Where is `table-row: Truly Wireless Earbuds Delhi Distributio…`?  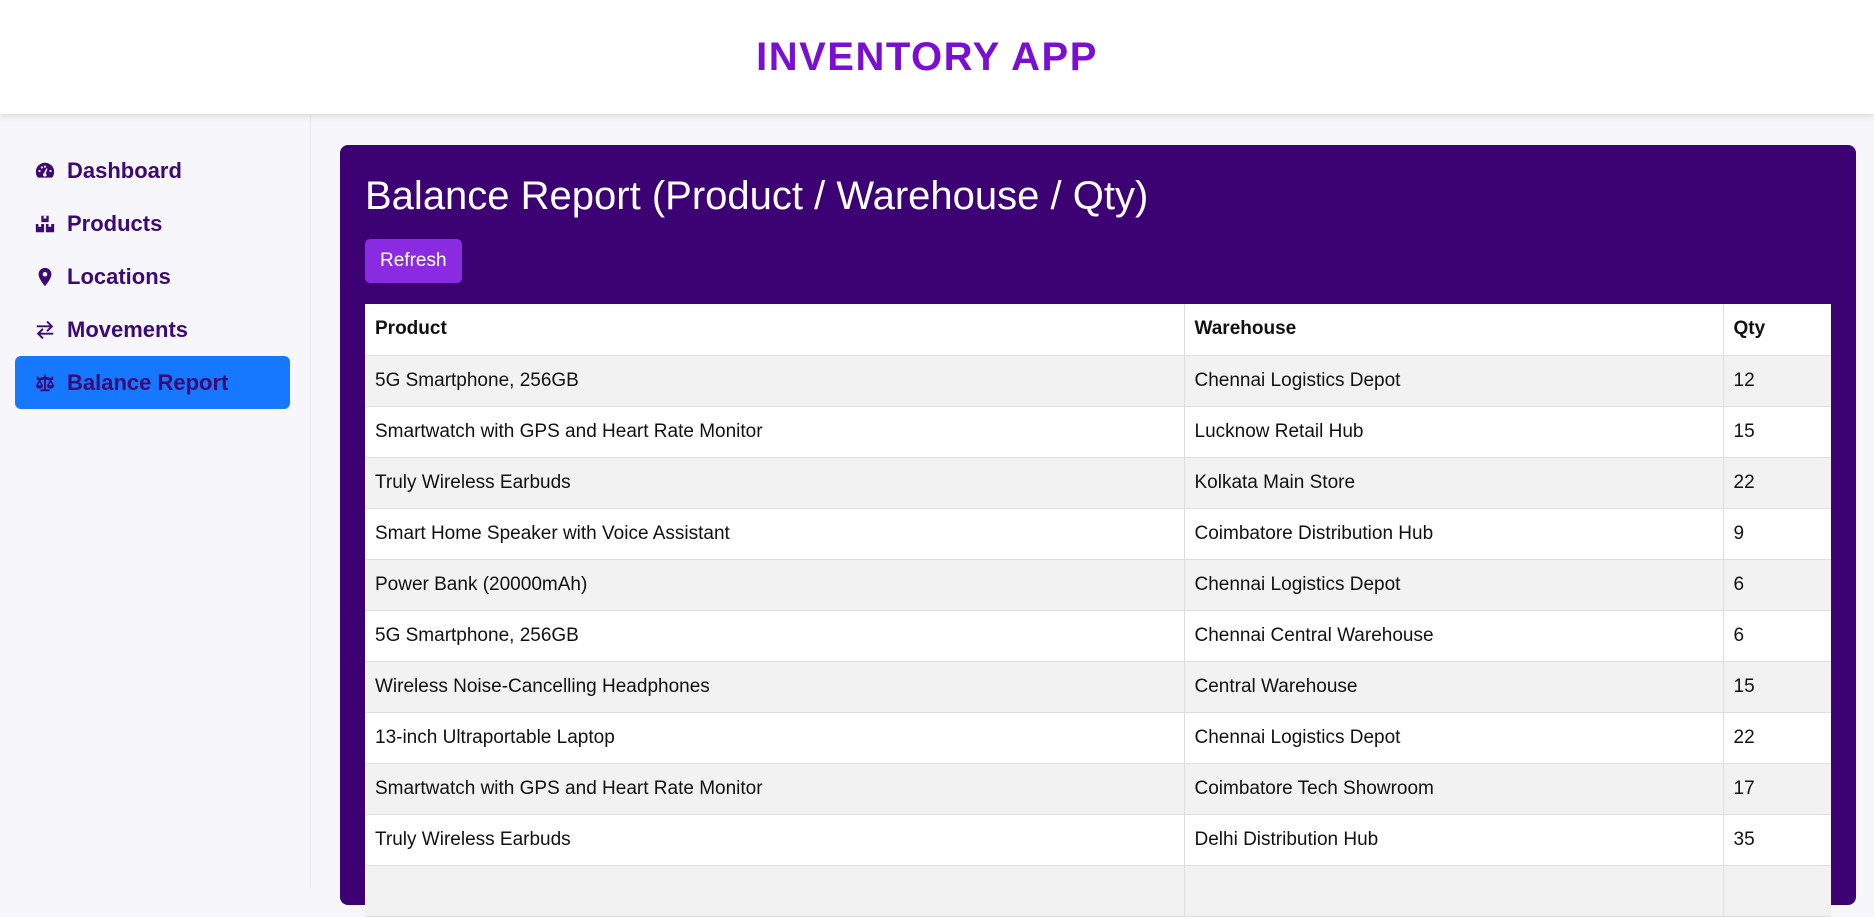
table-row: Truly Wireless Earbuds Delhi Distributio… is located at coordinates (1098, 840).